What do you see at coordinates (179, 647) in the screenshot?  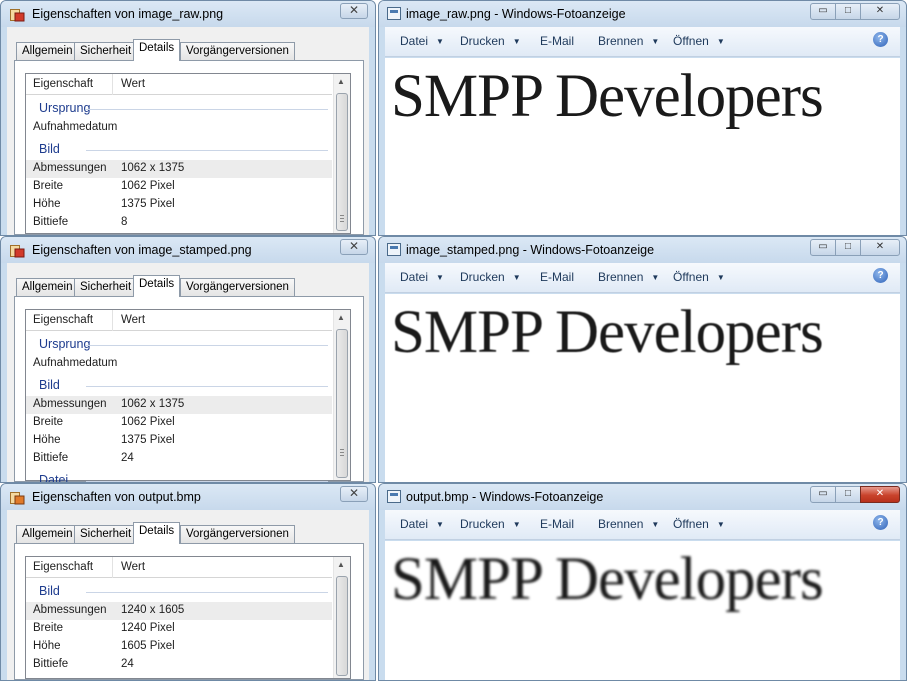 I see `table-row: Höhe 1605 Pixel` at bounding box center [179, 647].